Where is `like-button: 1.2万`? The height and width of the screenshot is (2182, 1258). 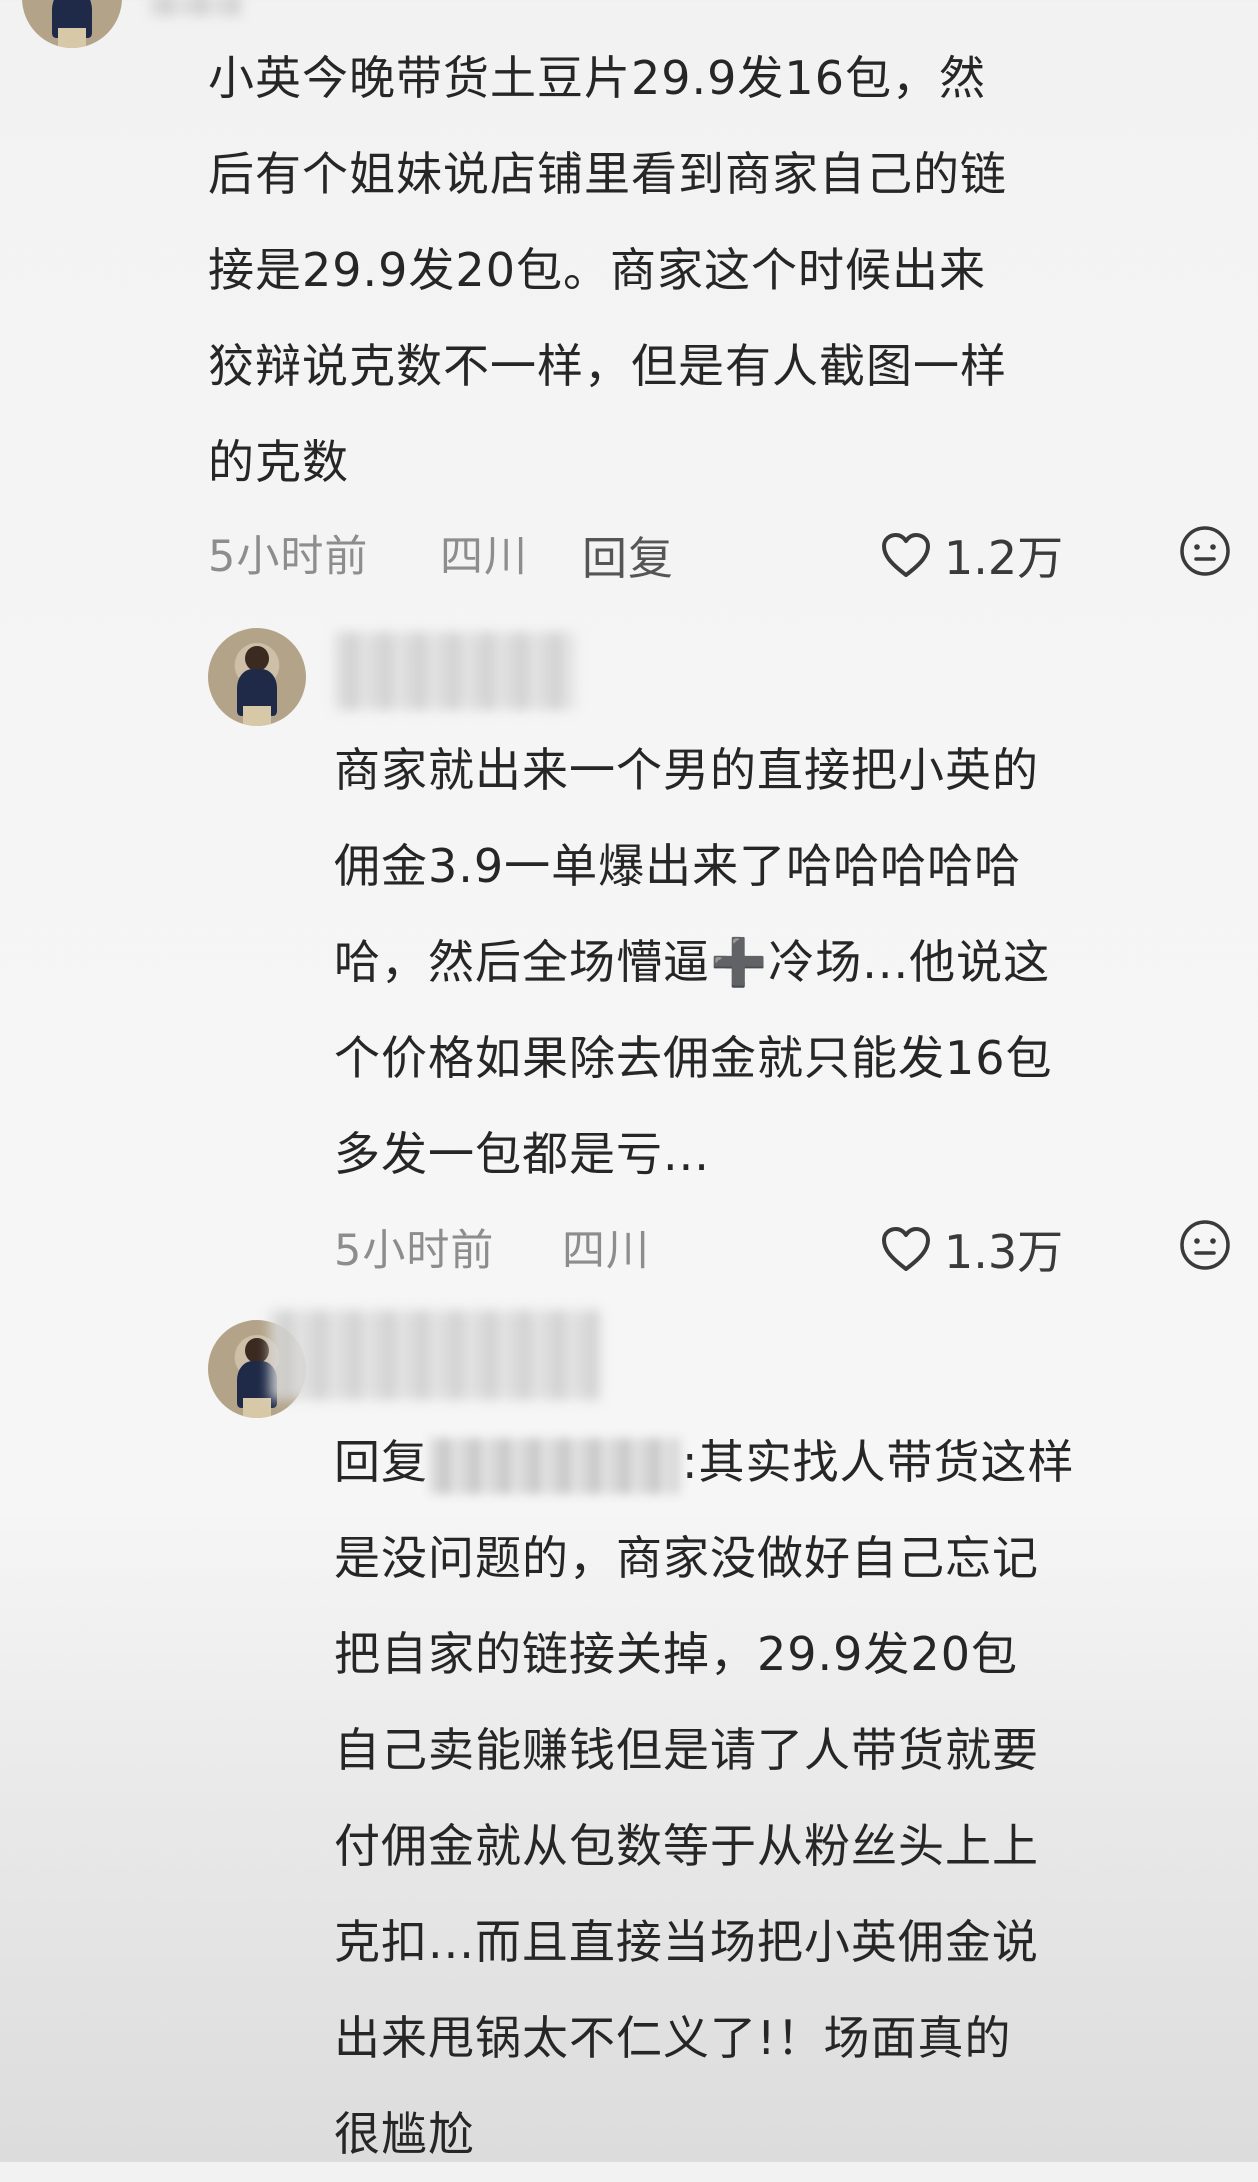 like-button: 1.2万 is located at coordinates (971, 555).